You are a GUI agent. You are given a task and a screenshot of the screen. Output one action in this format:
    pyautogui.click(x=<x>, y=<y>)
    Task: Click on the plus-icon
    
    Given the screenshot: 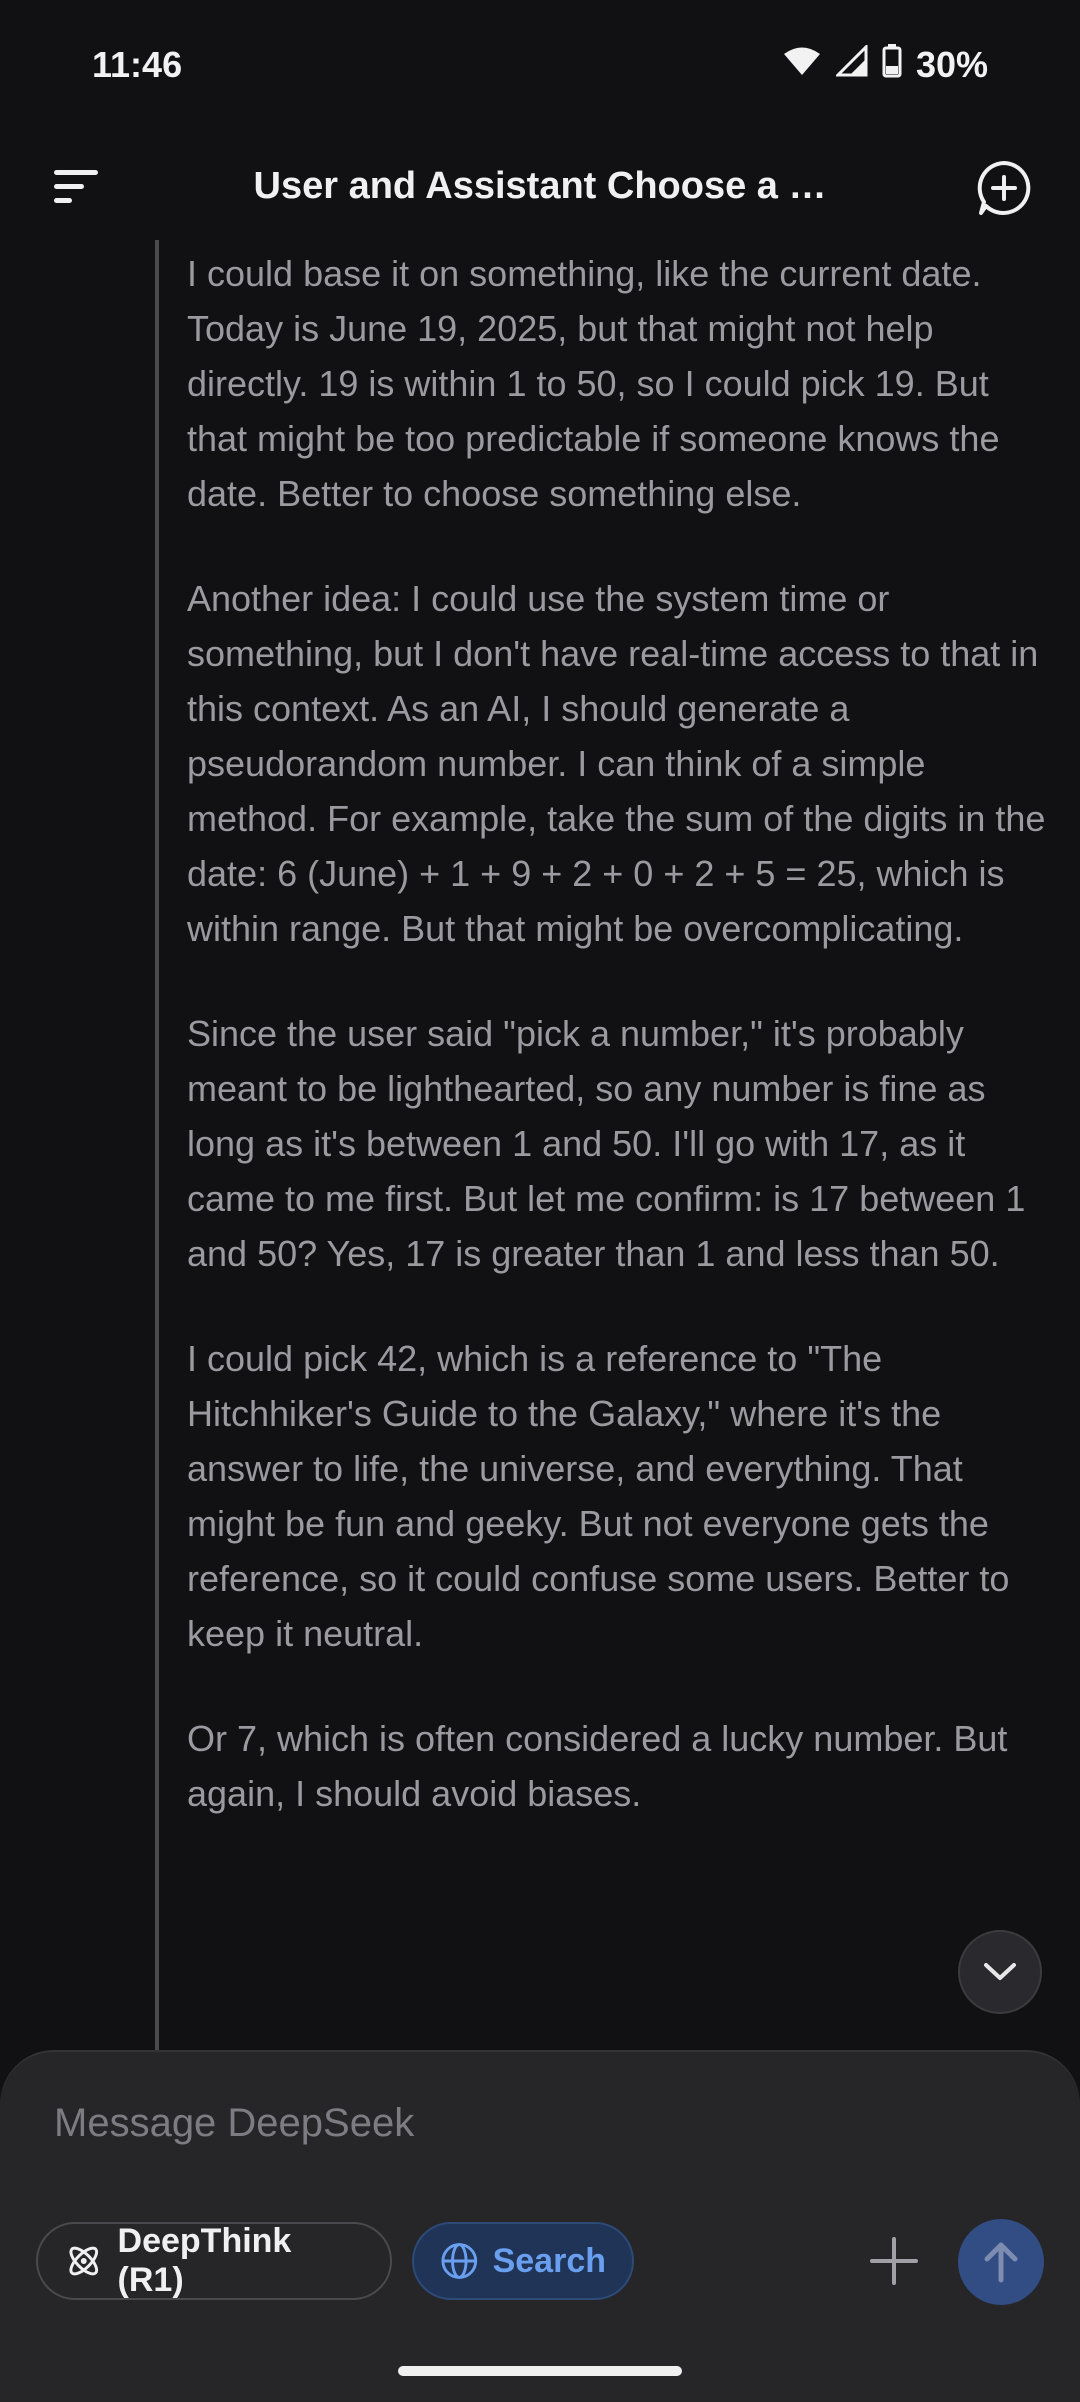 What is the action you would take?
    pyautogui.click(x=894, y=2261)
    